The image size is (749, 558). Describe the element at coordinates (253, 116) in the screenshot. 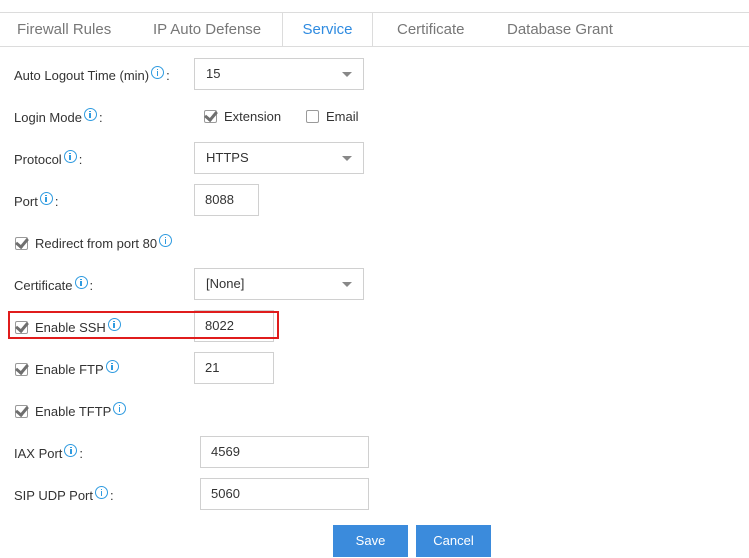

I see `extension-label: Extension` at that location.